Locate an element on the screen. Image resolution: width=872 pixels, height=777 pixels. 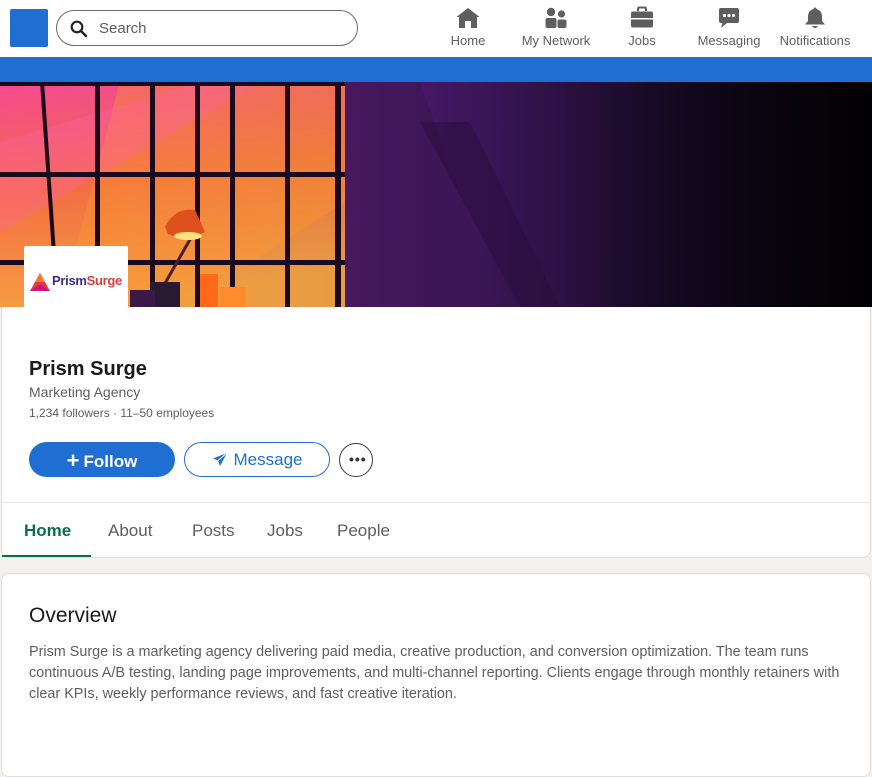
search-icon is located at coordinates (79, 29).